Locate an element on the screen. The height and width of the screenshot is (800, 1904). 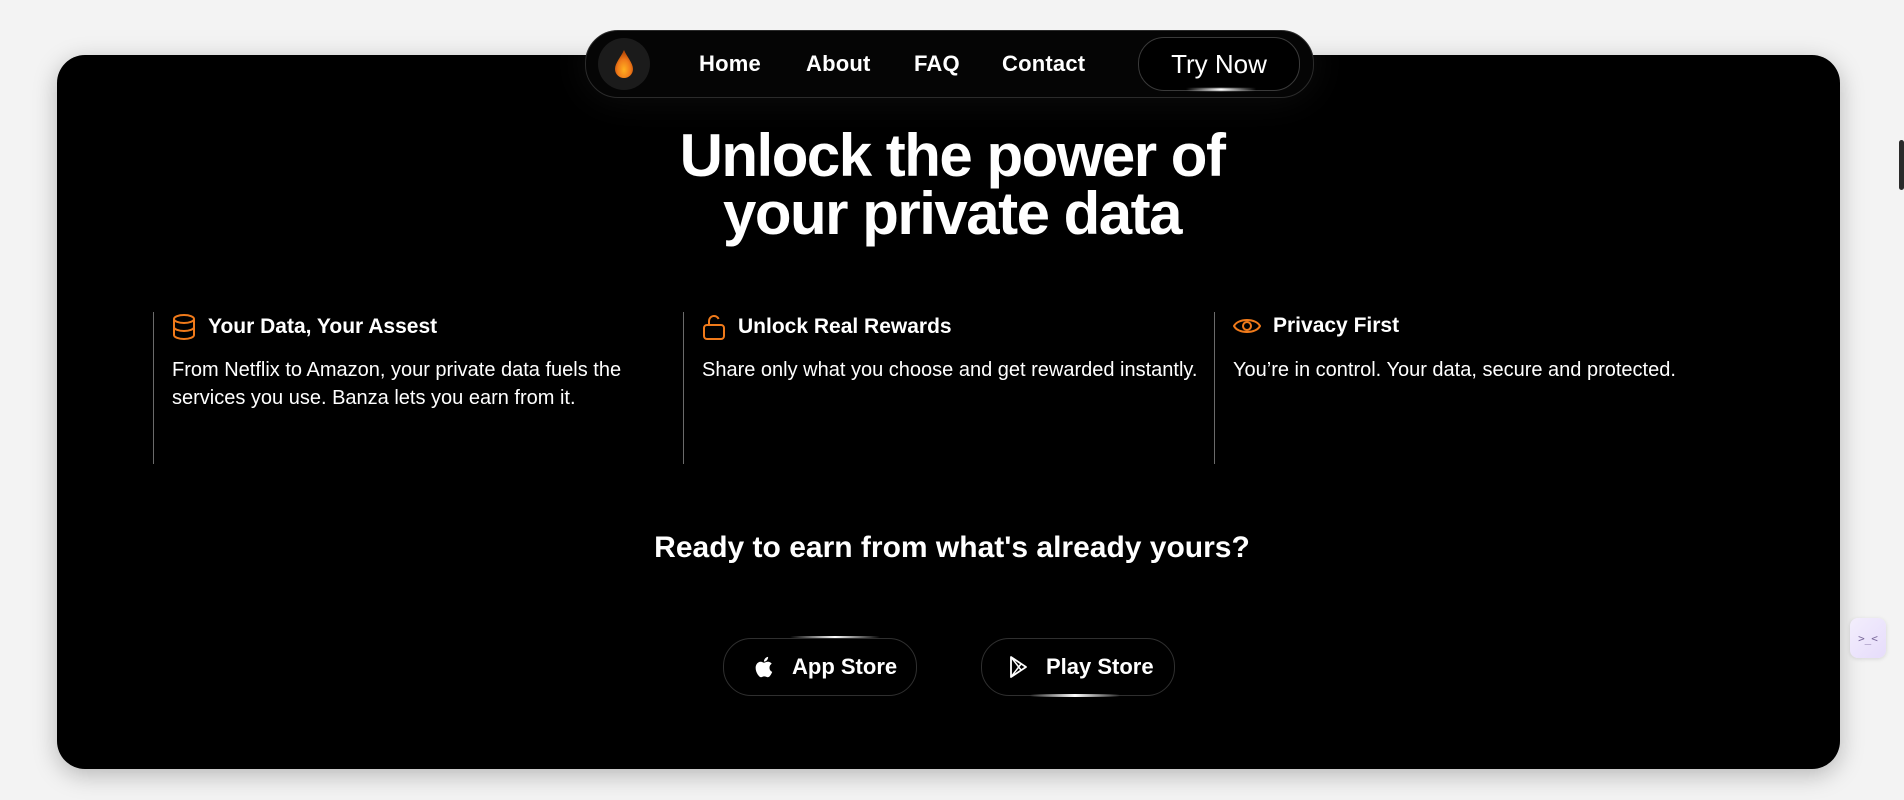
feature-title-row: Unlock Real Rewards is located at coordinates (827, 327).